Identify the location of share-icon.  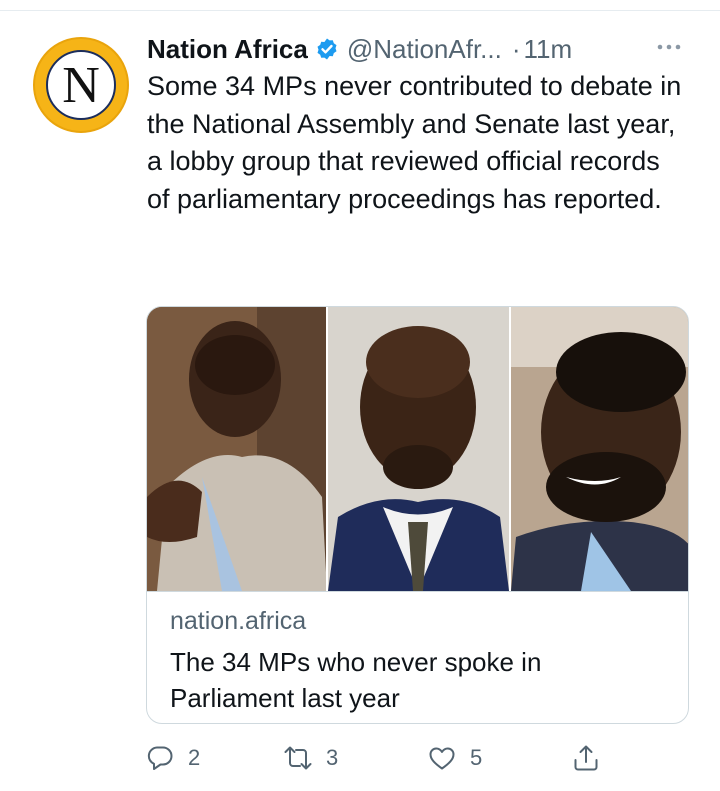
(586, 758).